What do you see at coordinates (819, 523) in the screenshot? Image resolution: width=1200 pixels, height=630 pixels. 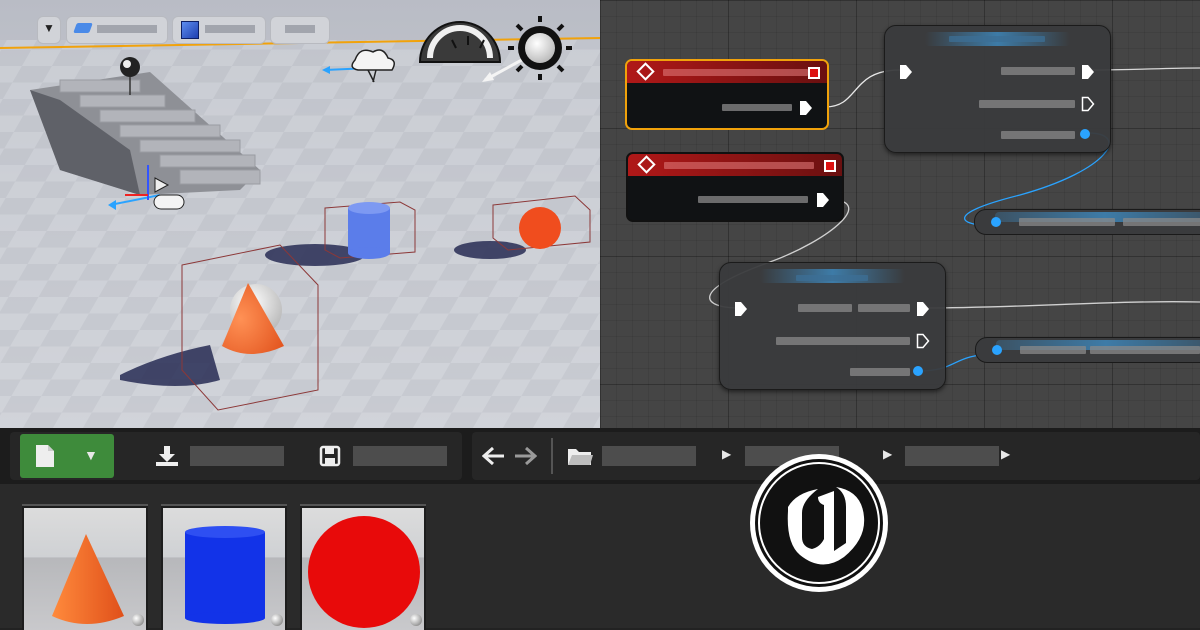 I see `unreal-engine-logo` at bounding box center [819, 523].